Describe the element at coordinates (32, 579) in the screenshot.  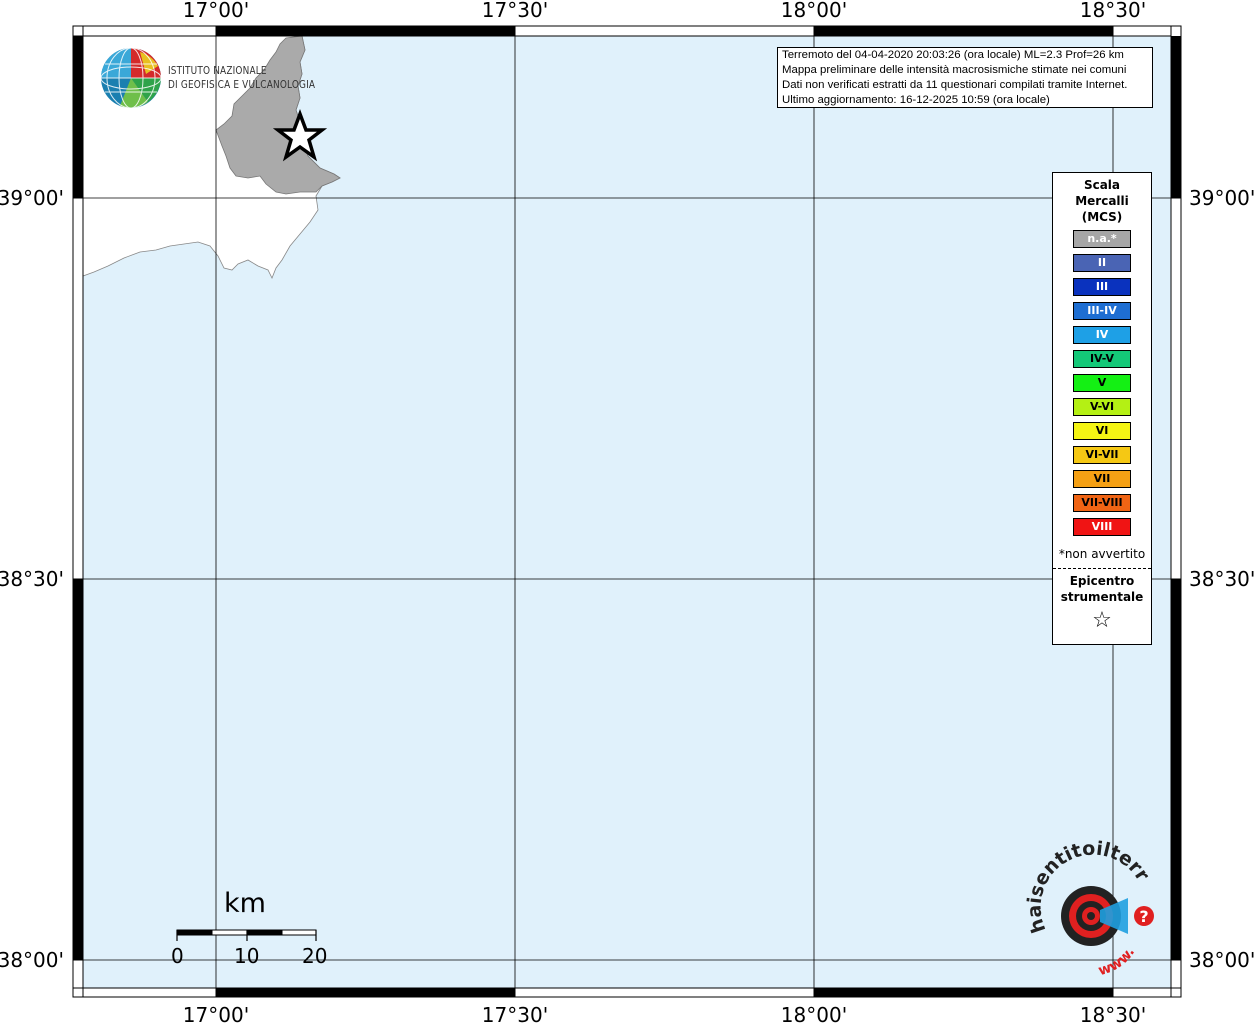
I see `lat-tick-left-2: 38°30'` at that location.